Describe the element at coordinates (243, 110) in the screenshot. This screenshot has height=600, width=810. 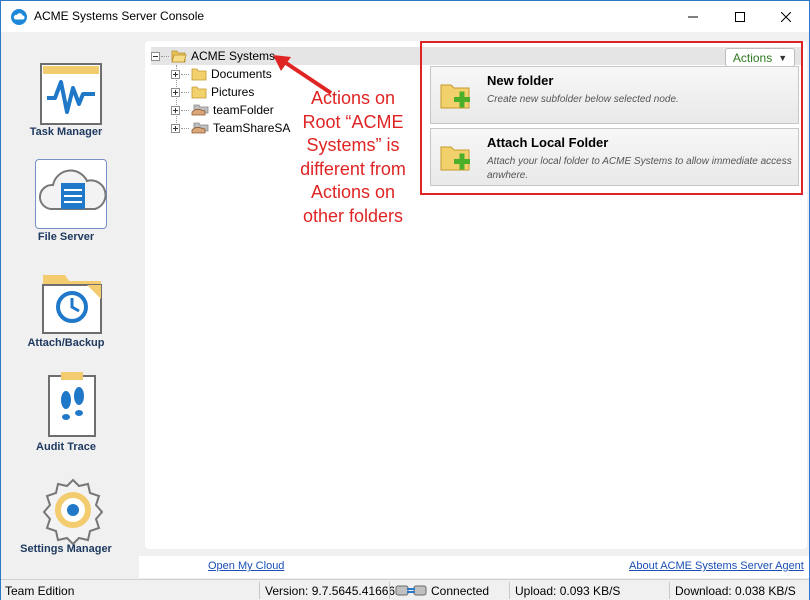
I see `tree-node-label: teamFolder` at that location.